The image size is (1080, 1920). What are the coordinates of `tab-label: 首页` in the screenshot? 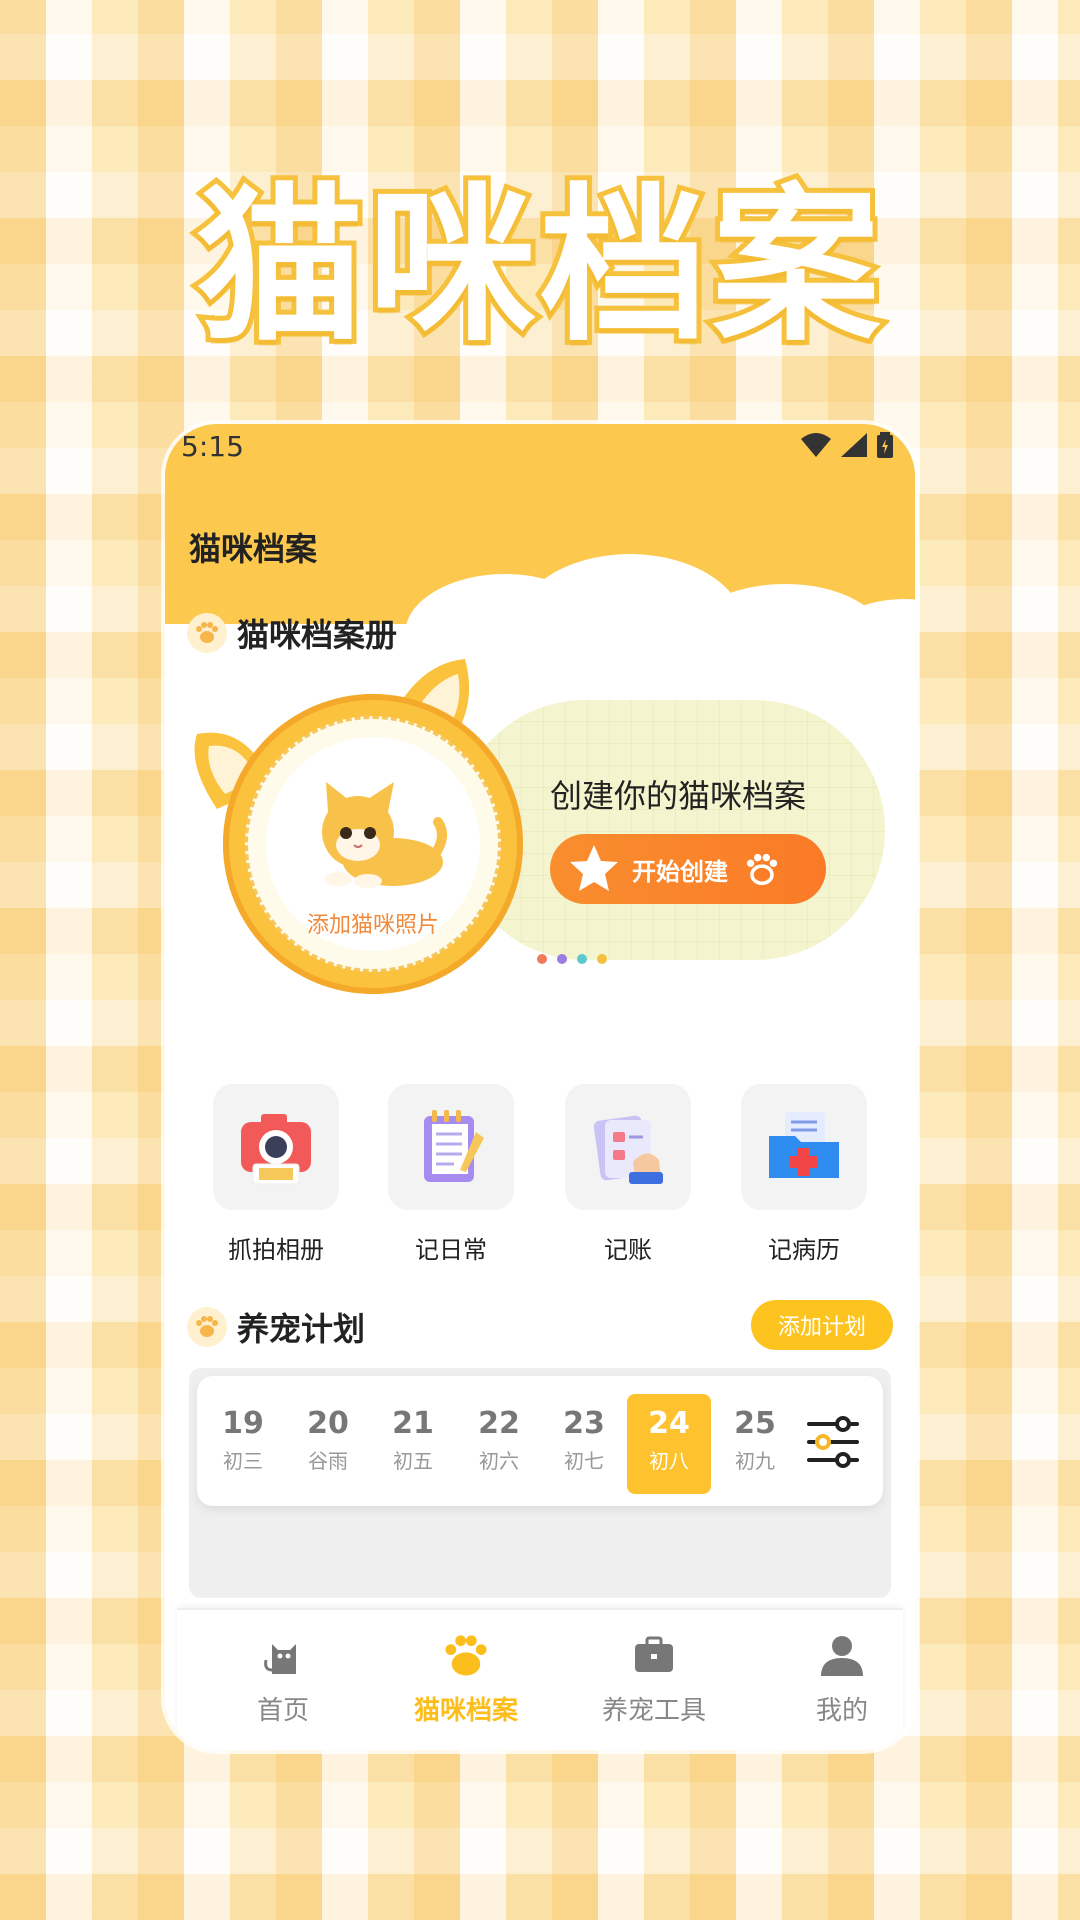 It's located at (282, 1711).